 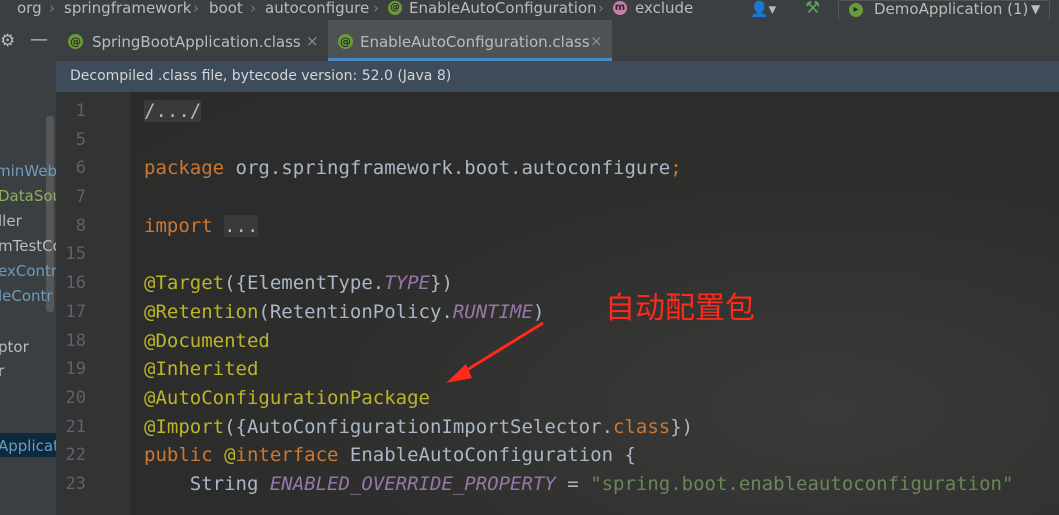 I want to click on chevron-down-icon: ▼, so click(x=1036, y=9).